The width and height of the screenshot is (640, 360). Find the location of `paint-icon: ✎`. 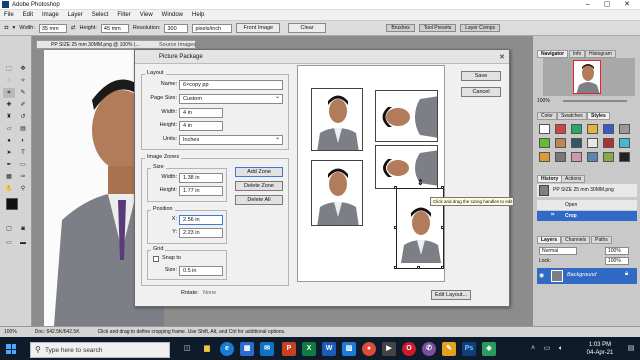

paint-icon: ✎ is located at coordinates (449, 349).